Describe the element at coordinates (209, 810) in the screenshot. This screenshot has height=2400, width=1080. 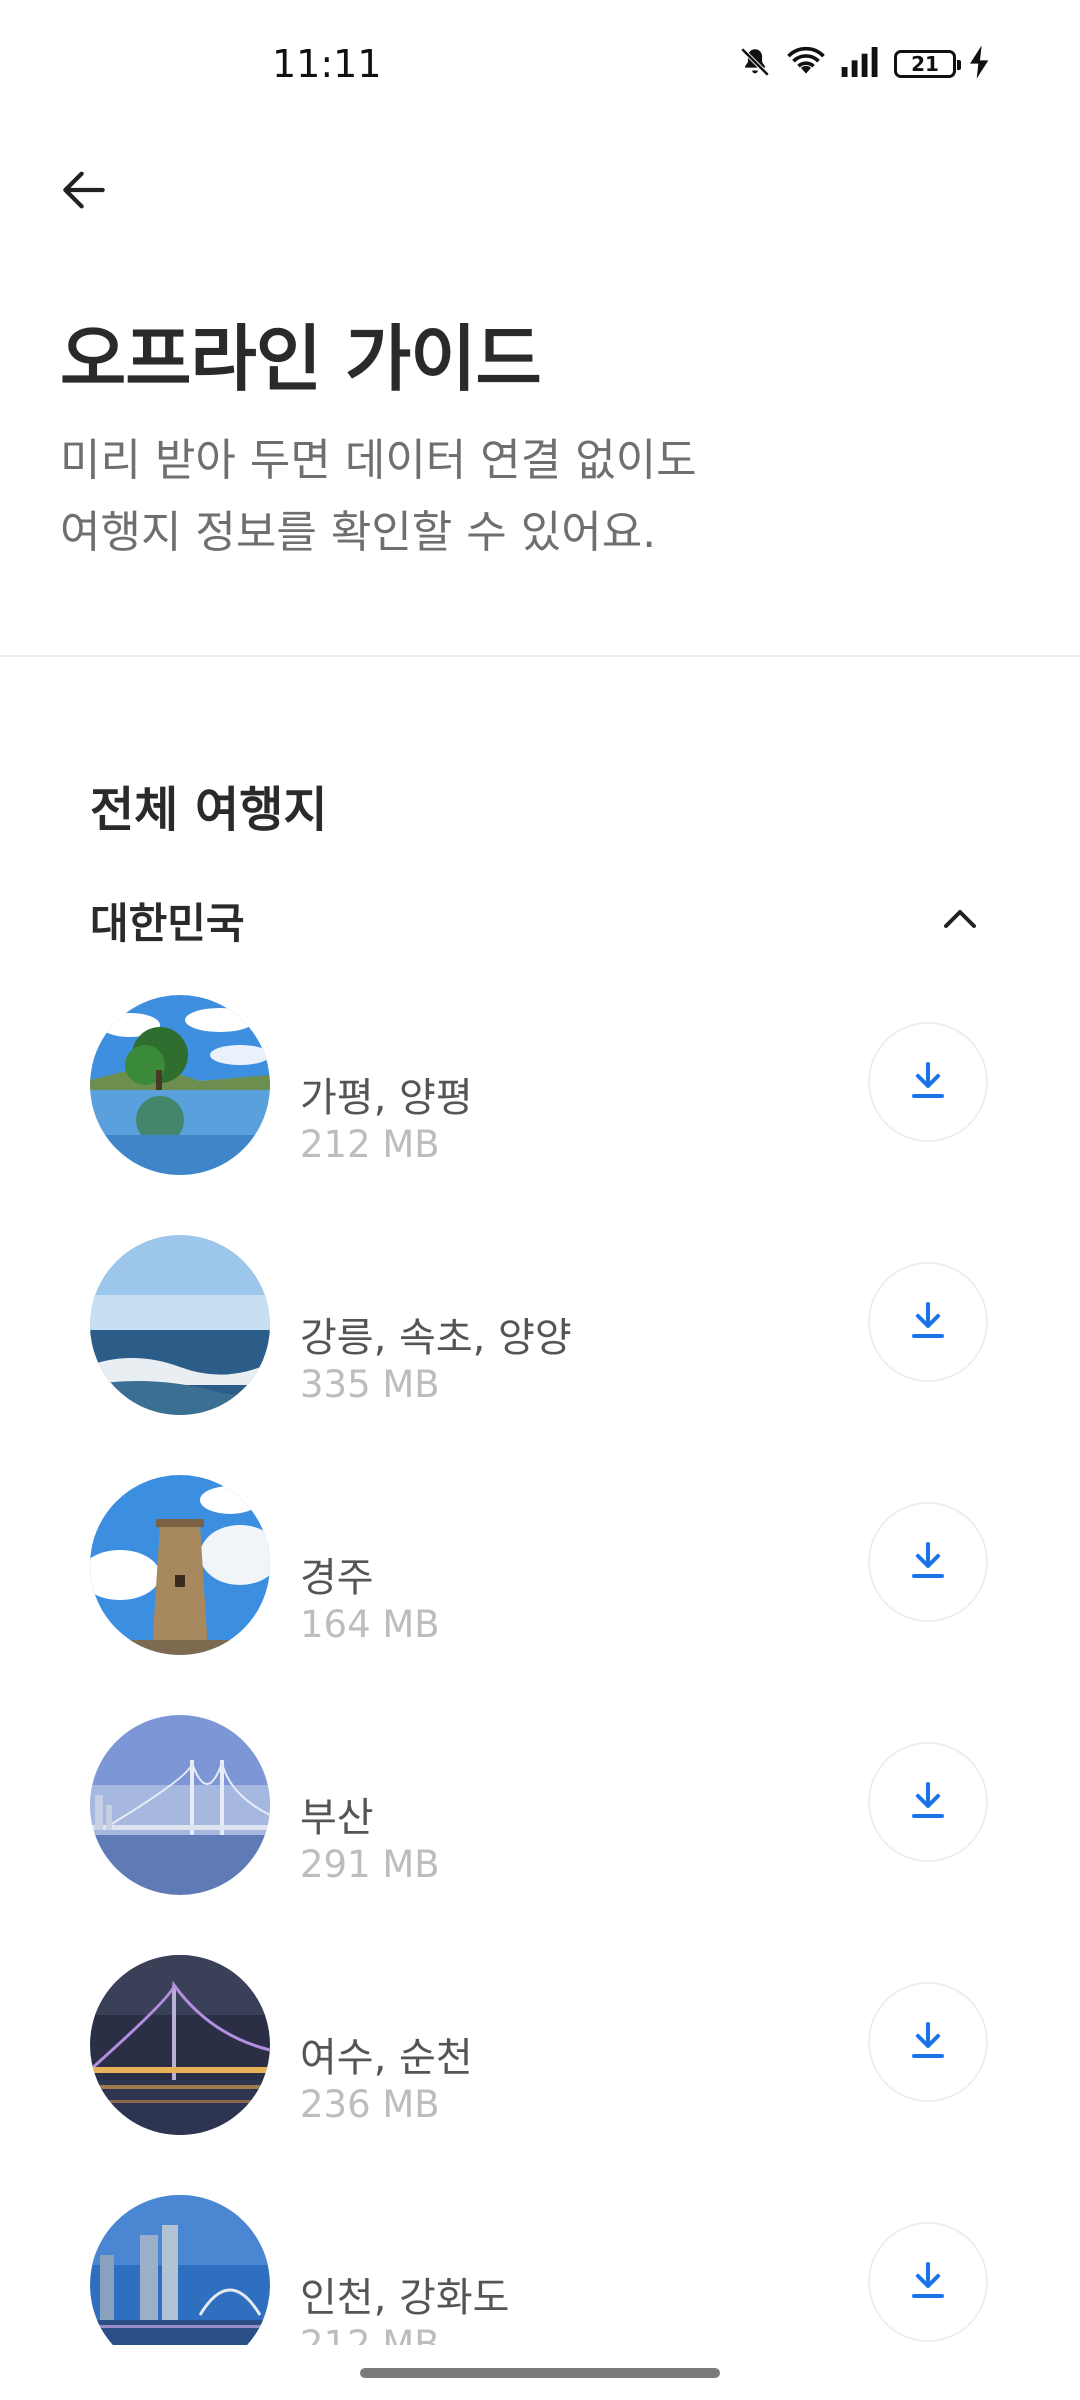
I see `section-title: 전체 여행지` at that location.